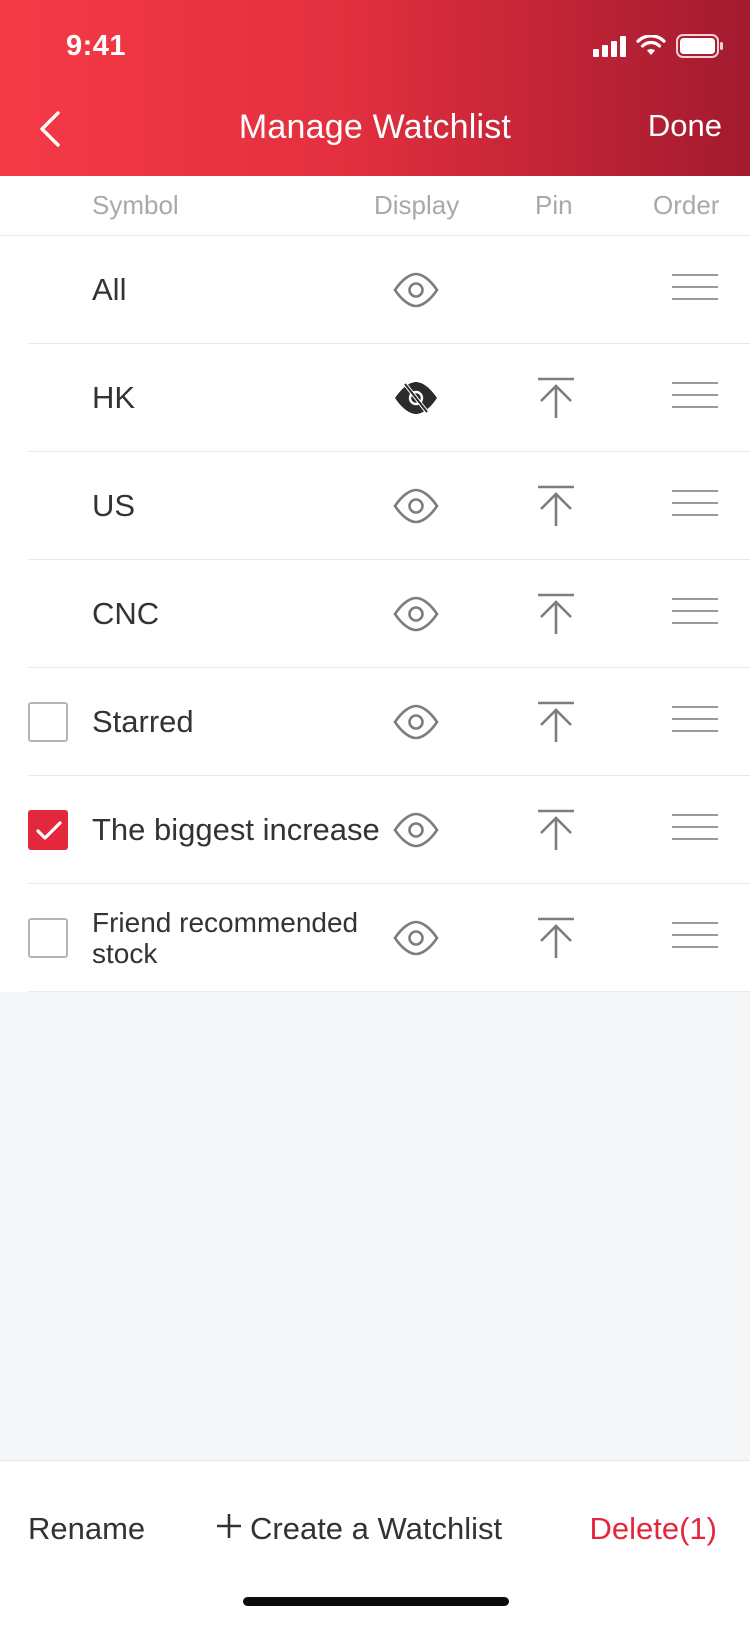 The width and height of the screenshot is (750, 1626). I want to click on status-time: 9:41, so click(96, 46).